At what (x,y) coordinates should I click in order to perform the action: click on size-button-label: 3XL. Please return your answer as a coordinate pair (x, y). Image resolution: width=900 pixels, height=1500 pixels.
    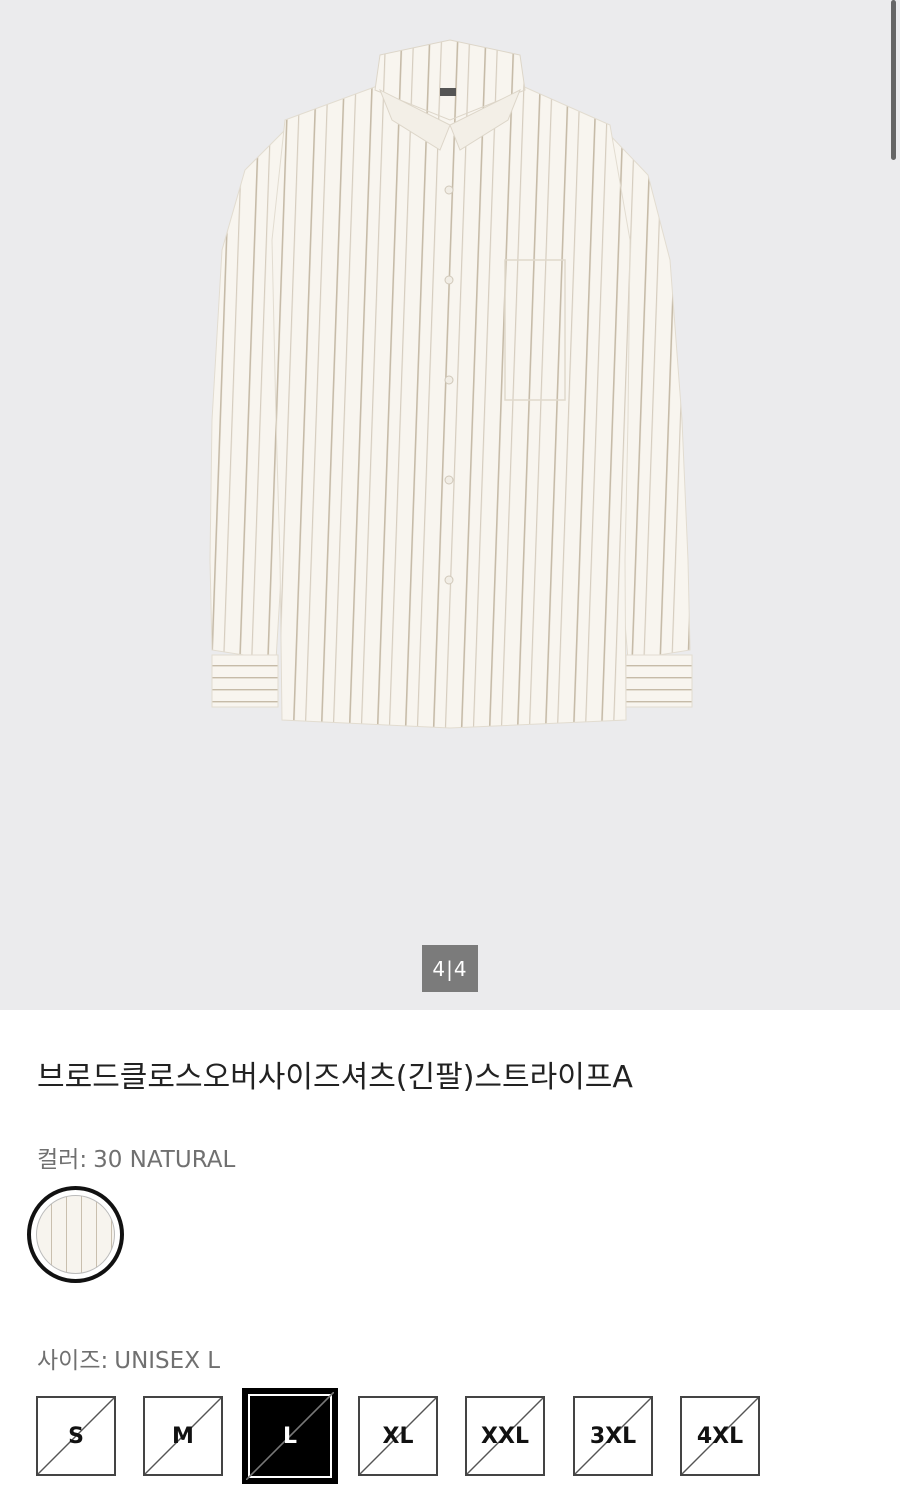
    Looking at the image, I should click on (613, 1436).